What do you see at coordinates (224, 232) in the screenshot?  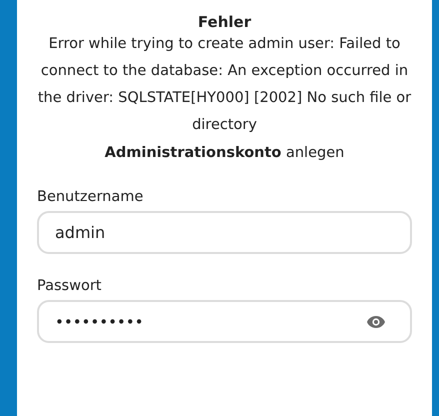 I see `input-field: admin` at bounding box center [224, 232].